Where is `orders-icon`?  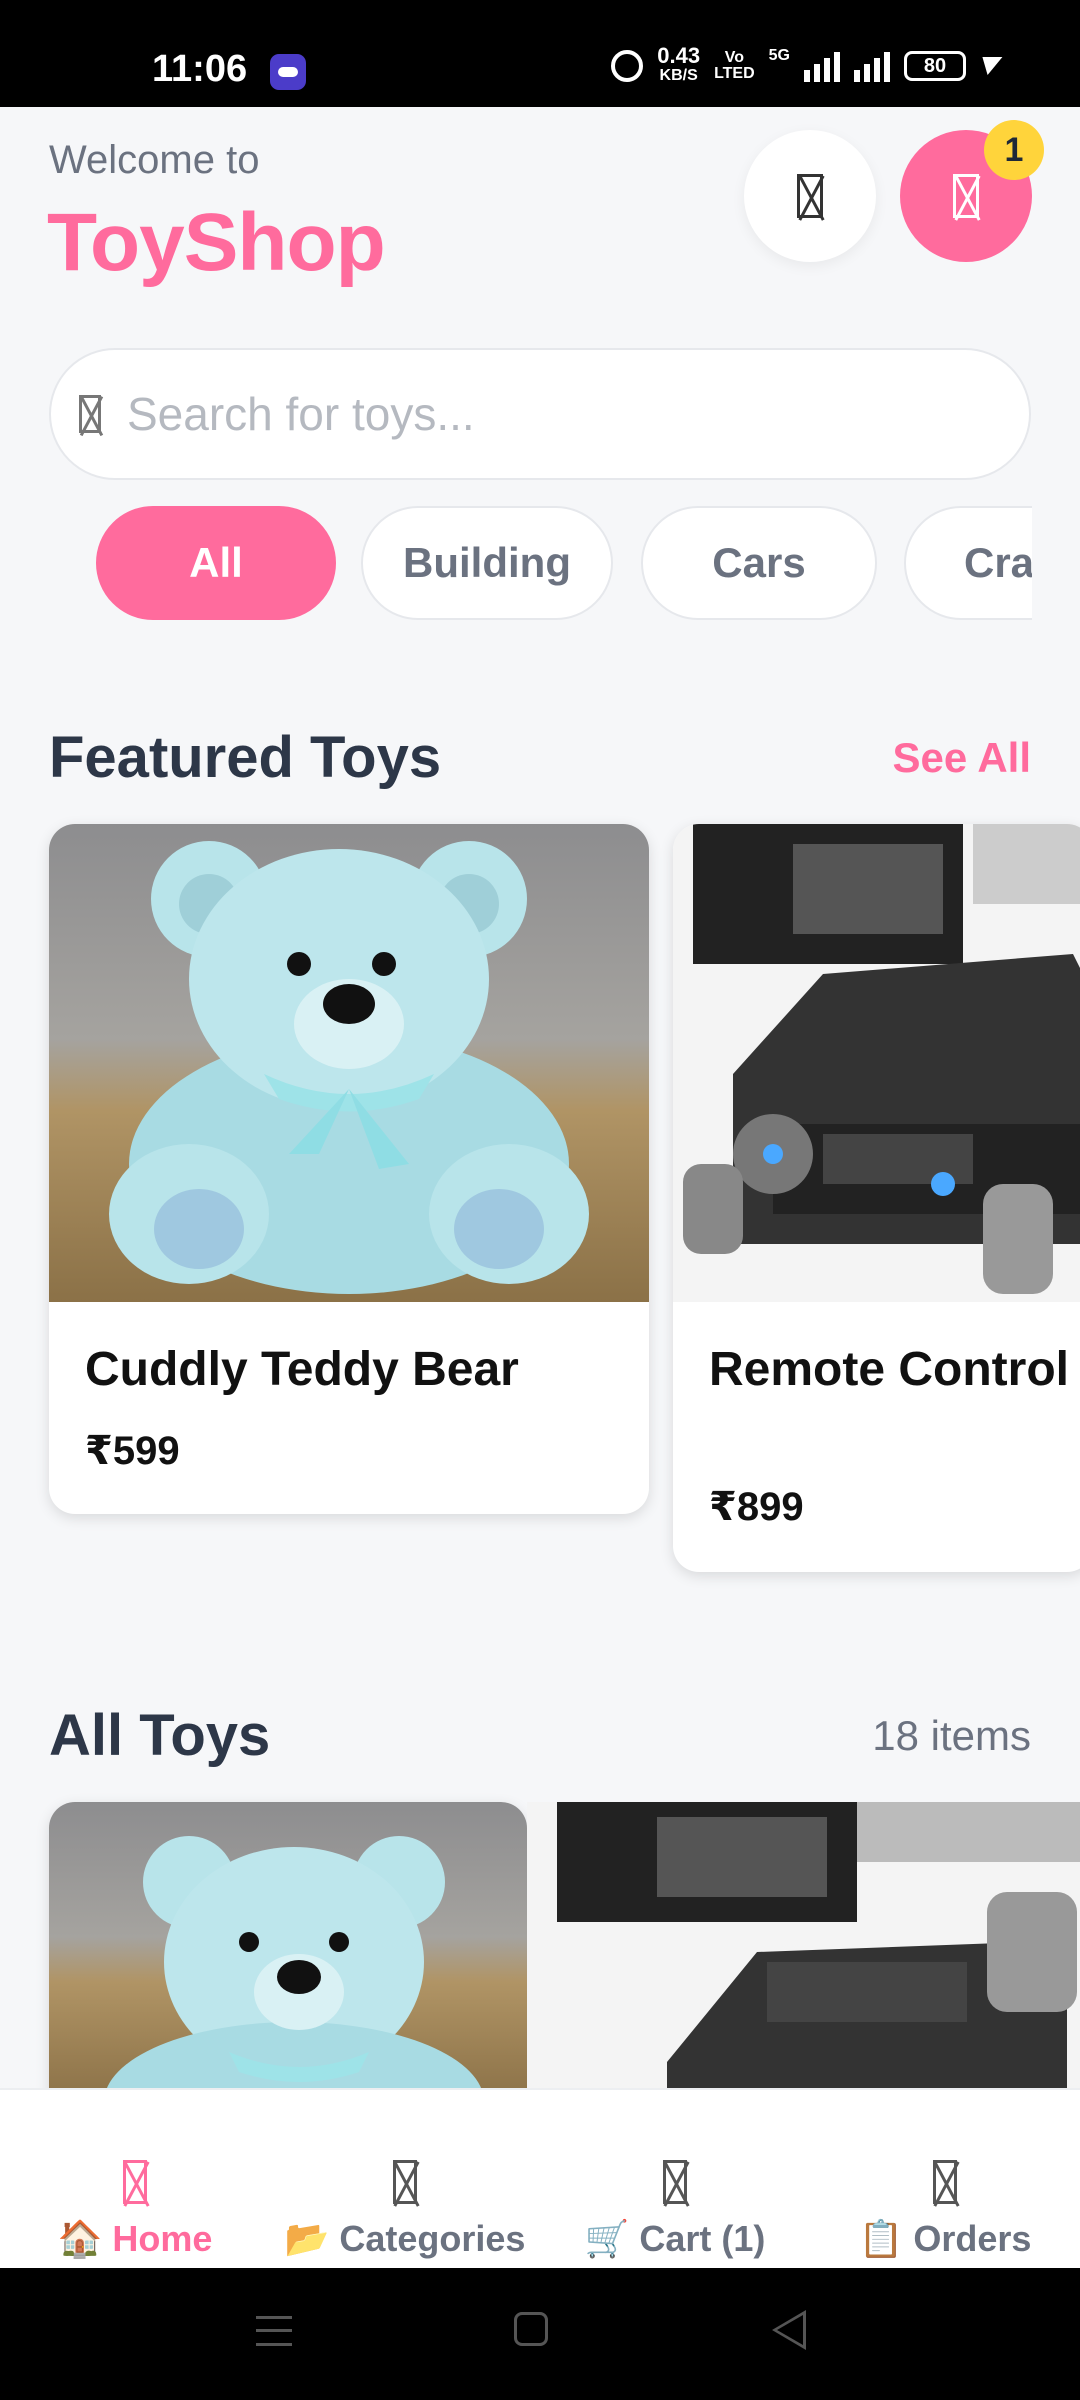 orders-icon is located at coordinates (945, 2182).